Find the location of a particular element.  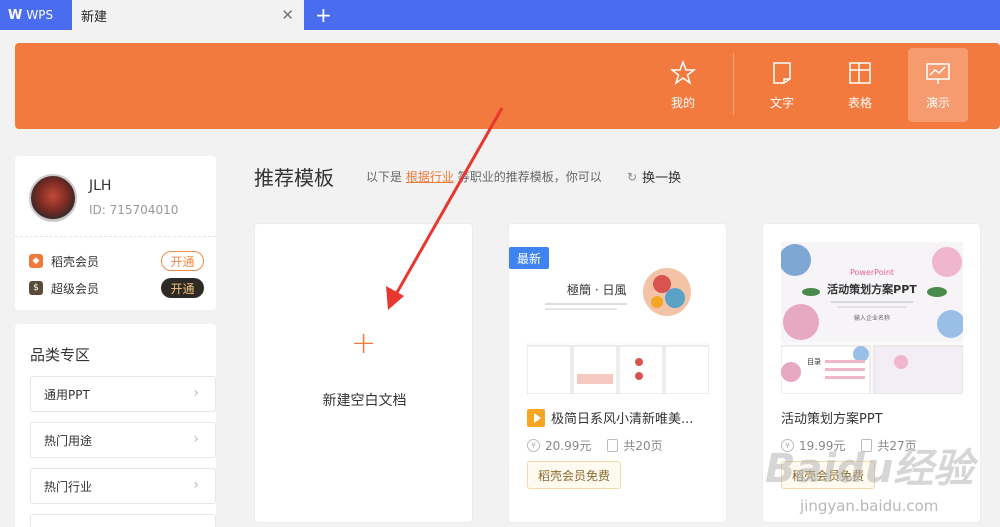

template-preview-image: 極簡 · 日風 is located at coordinates (618, 318).